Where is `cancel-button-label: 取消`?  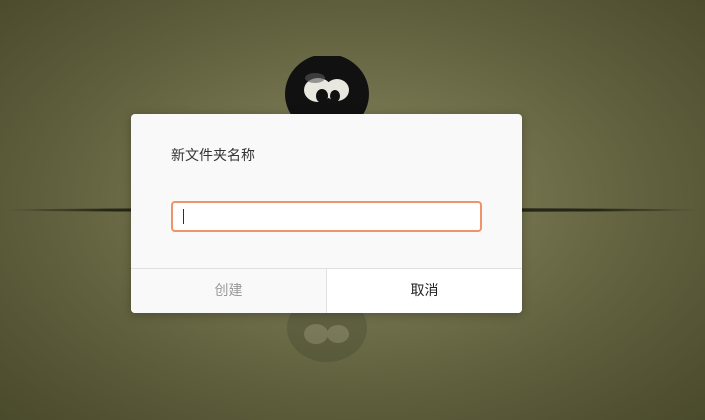 cancel-button-label: 取消 is located at coordinates (424, 291).